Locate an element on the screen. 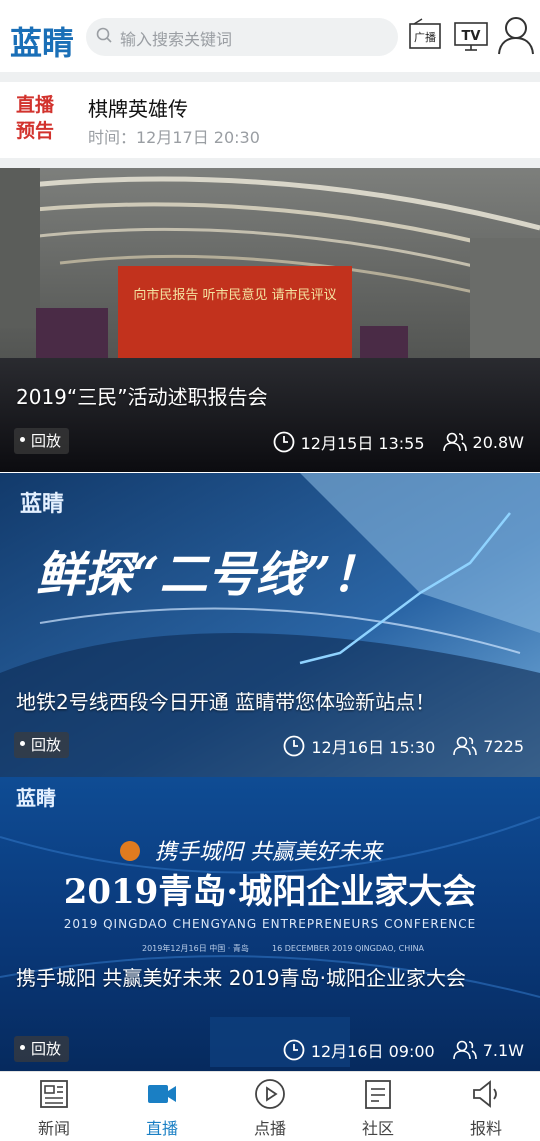  overlay-title: 鲜探“二号线”！ is located at coordinates (207, 575).